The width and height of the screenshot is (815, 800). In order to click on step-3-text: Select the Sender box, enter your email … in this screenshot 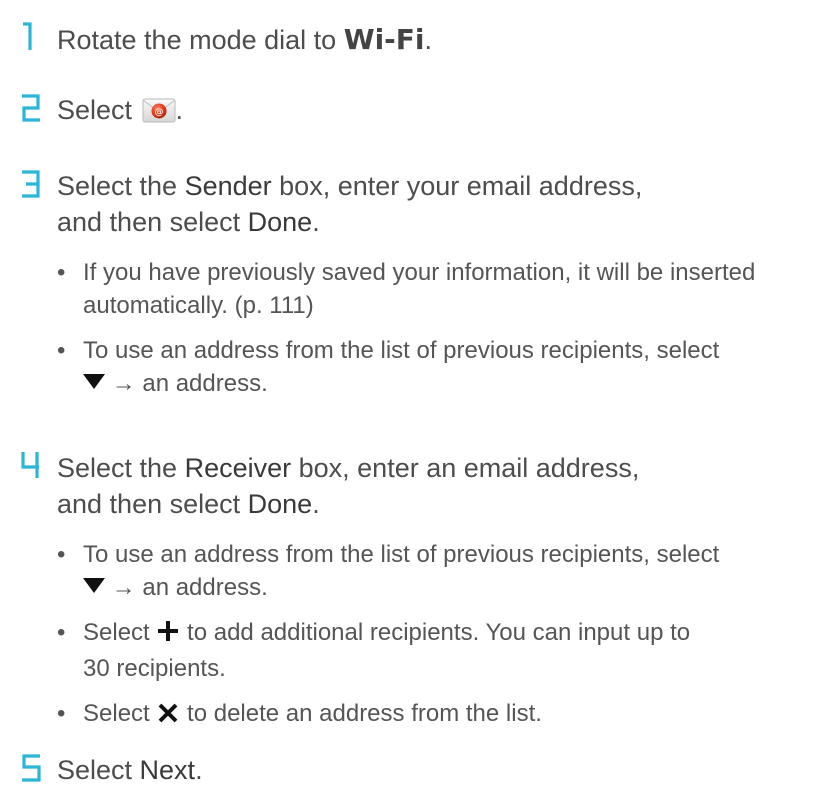, I will do `click(349, 204)`.